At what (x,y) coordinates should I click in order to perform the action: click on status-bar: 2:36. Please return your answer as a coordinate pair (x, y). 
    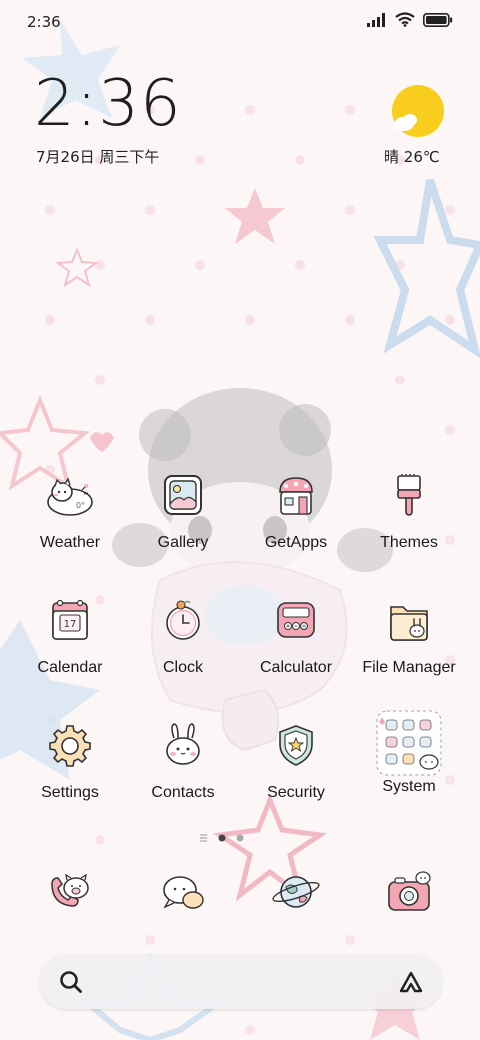
    Looking at the image, I should click on (240, 21).